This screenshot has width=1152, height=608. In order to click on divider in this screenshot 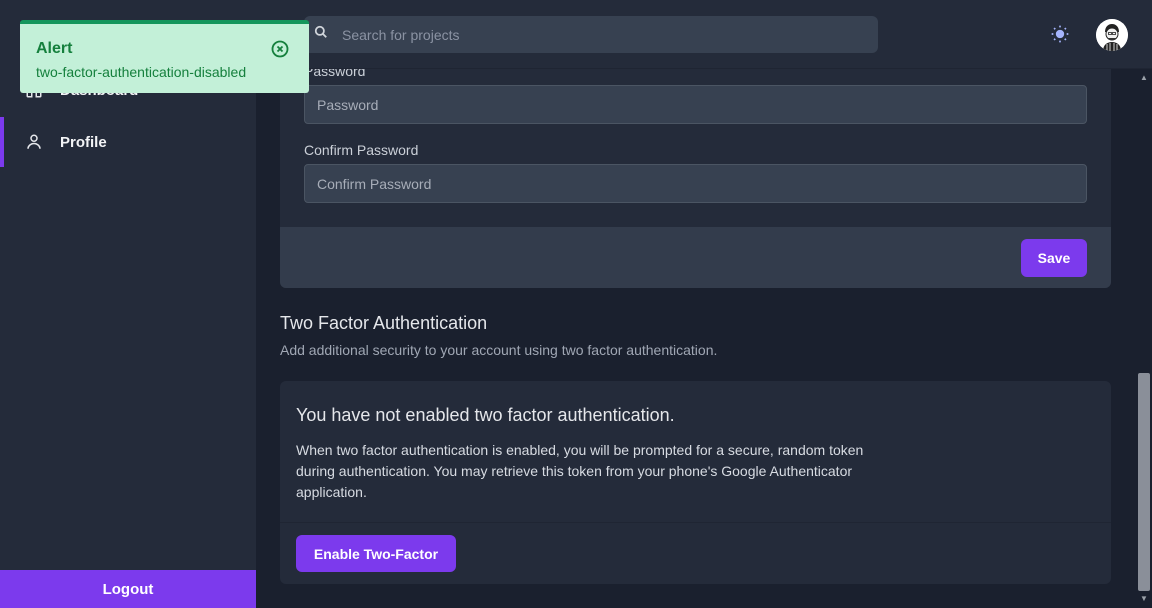, I will do `click(695, 522)`.